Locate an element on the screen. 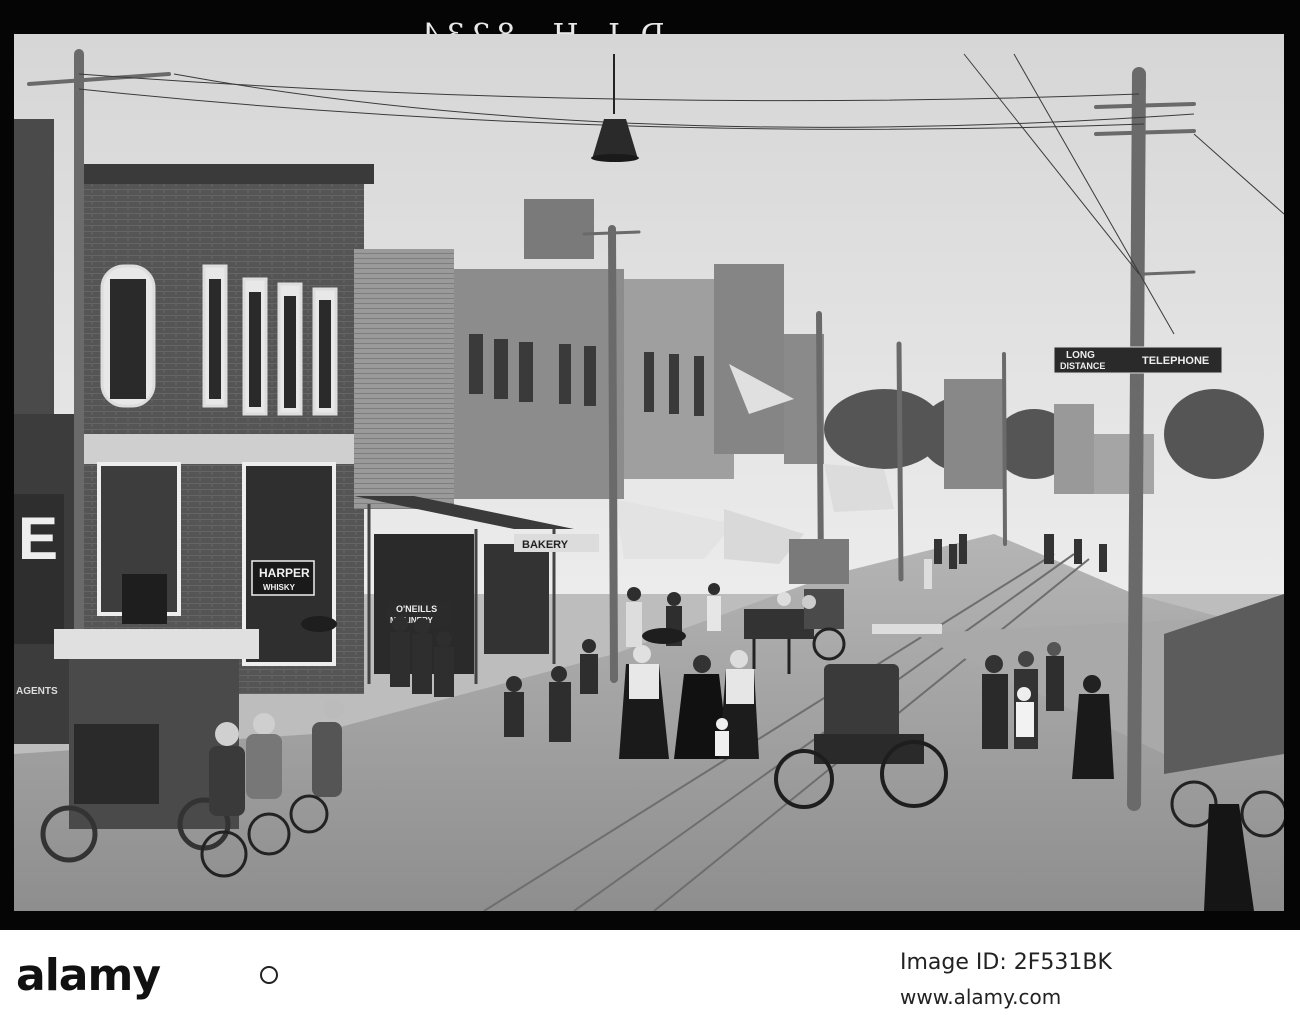 The width and height of the screenshot is (1300, 1018). long-distance-telephone-sign: LONG DISTANCE TELEPHONE is located at coordinates (1138, 360).